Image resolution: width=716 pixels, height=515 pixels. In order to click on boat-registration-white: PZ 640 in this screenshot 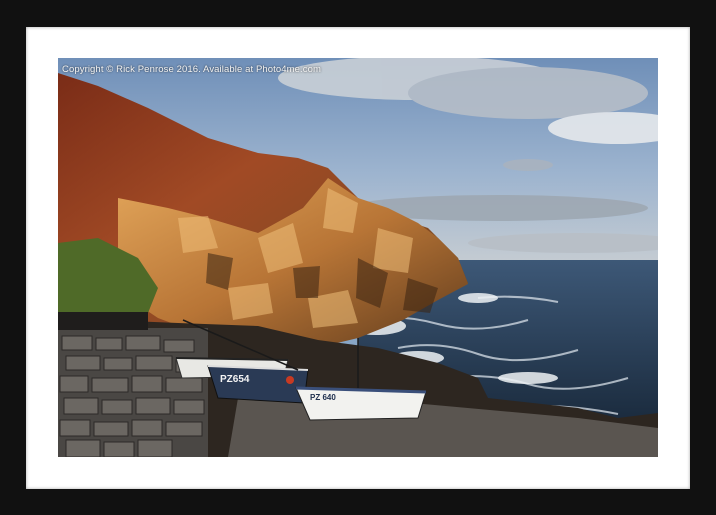, I will do `click(323, 397)`.